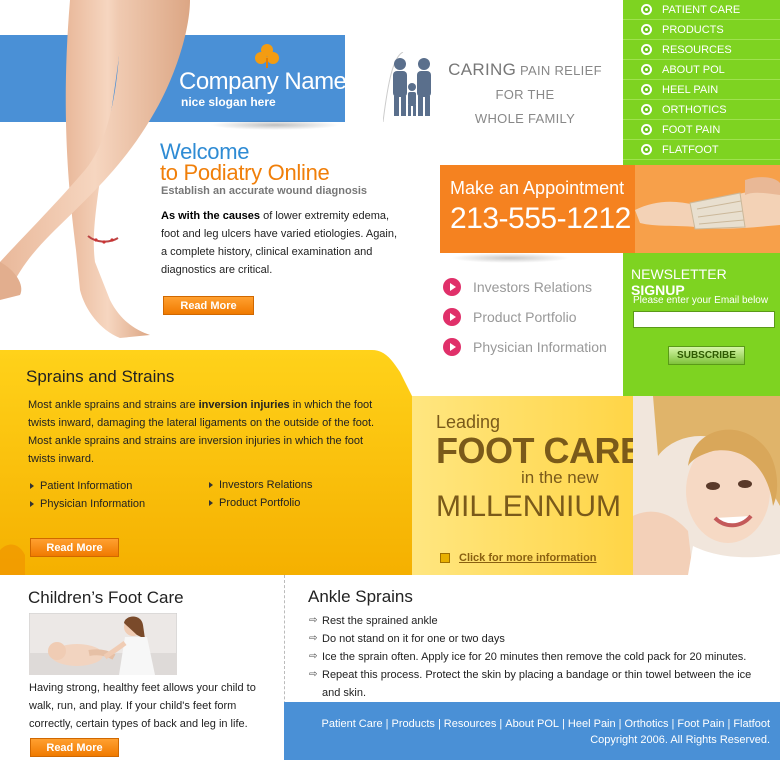 The height and width of the screenshot is (760, 780). I want to click on footer-link-orthotics: Orthotics, so click(646, 724).